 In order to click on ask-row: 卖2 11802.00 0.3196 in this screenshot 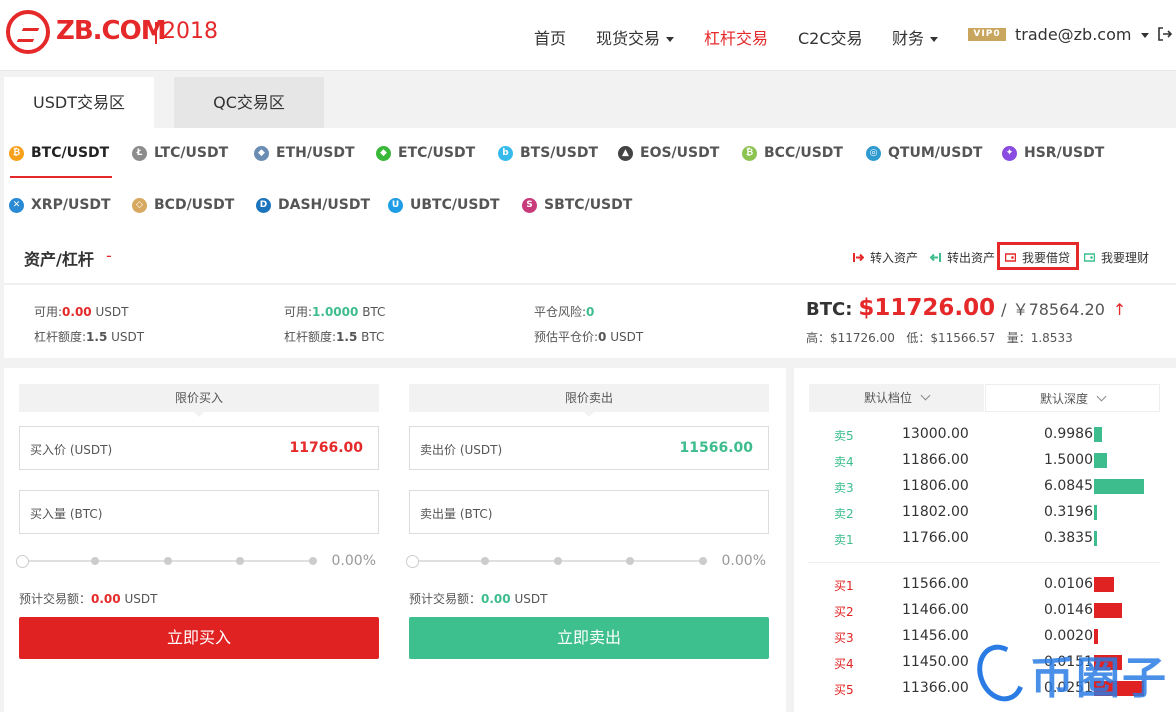, I will do `click(985, 513)`.